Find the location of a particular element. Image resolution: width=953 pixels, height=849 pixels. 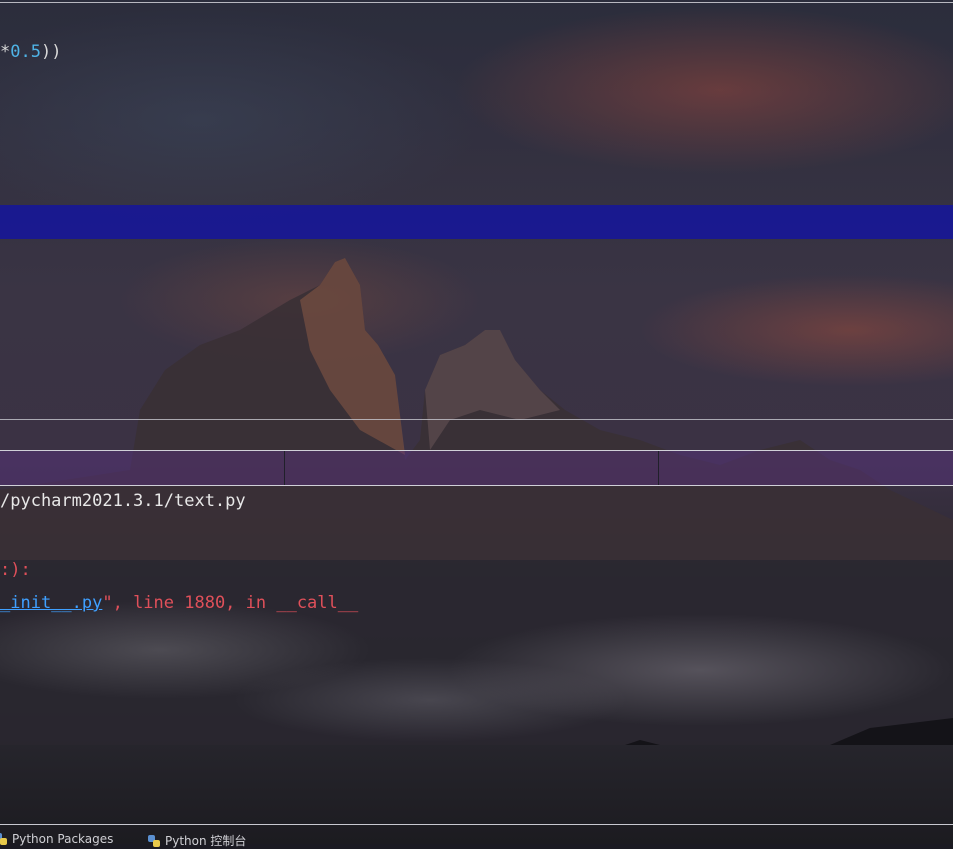

python-console-button: Python 控制台 is located at coordinates (197, 840).